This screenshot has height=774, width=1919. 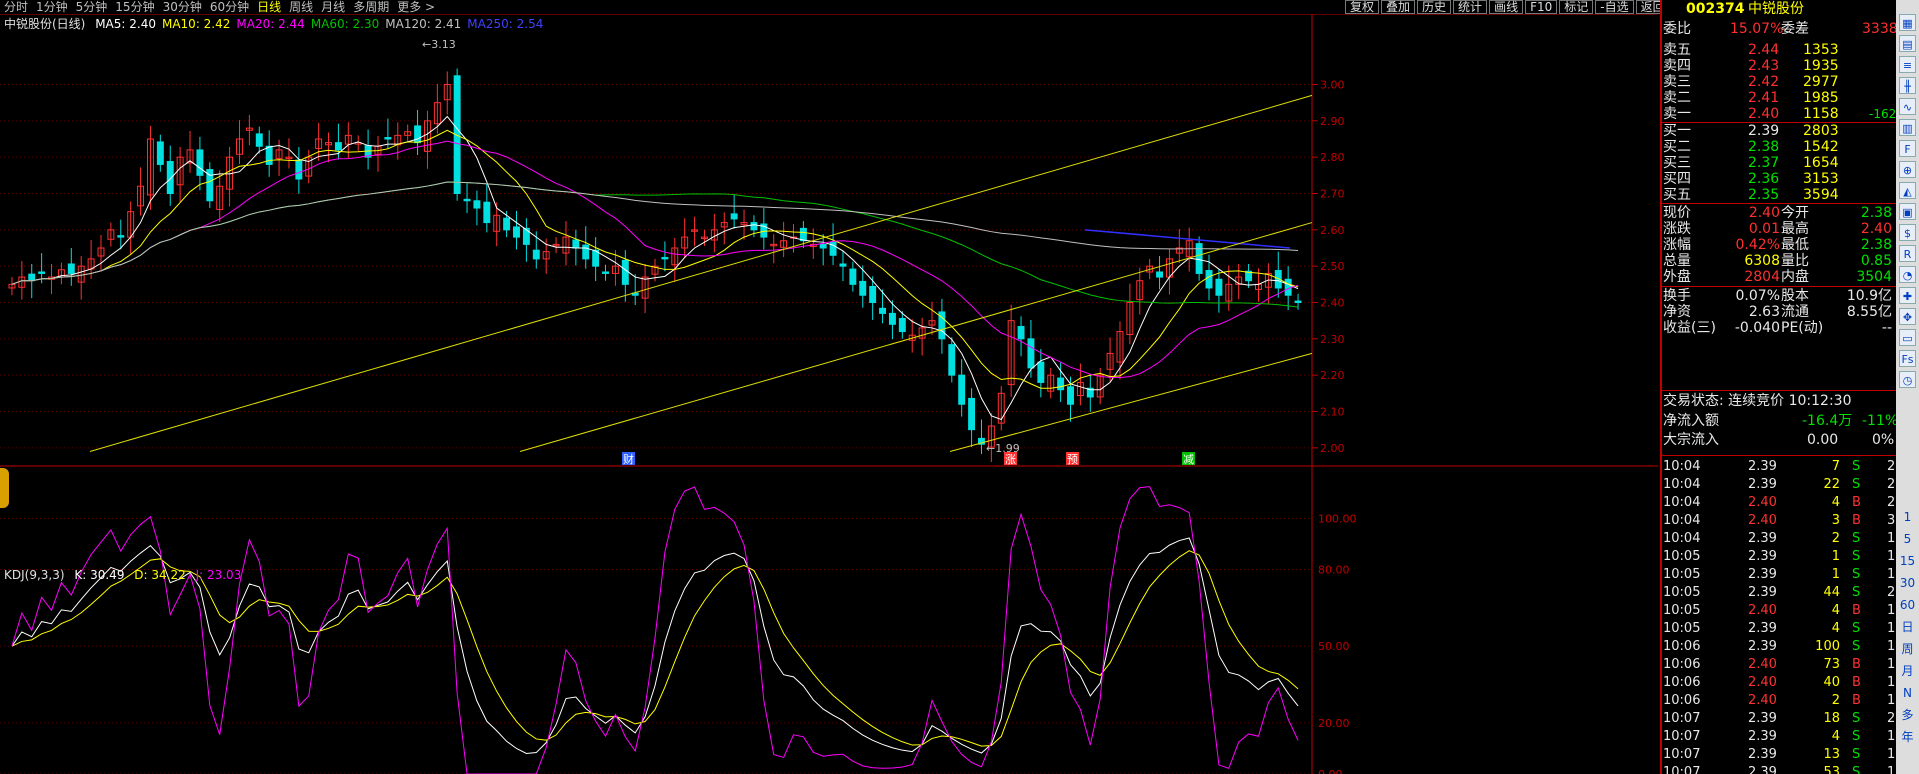 I want to click on period-tab-8: 月线, so click(x=333, y=7).